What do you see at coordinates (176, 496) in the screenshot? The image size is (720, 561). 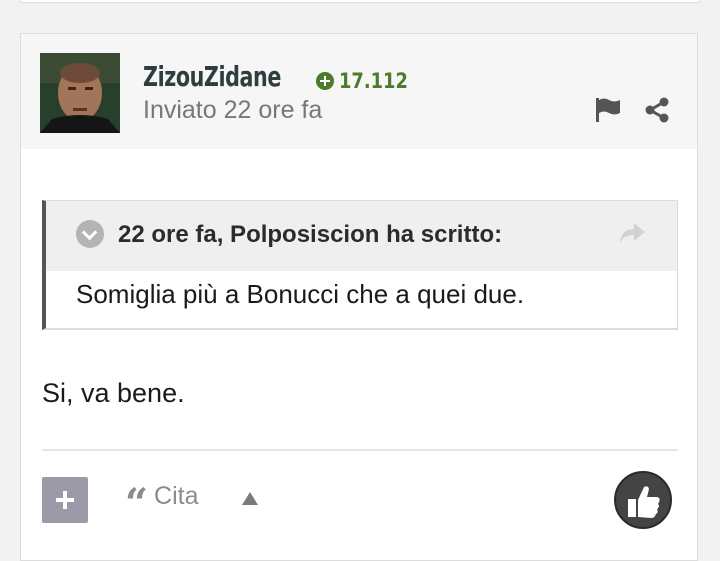 I see `cite-label: Cita` at bounding box center [176, 496].